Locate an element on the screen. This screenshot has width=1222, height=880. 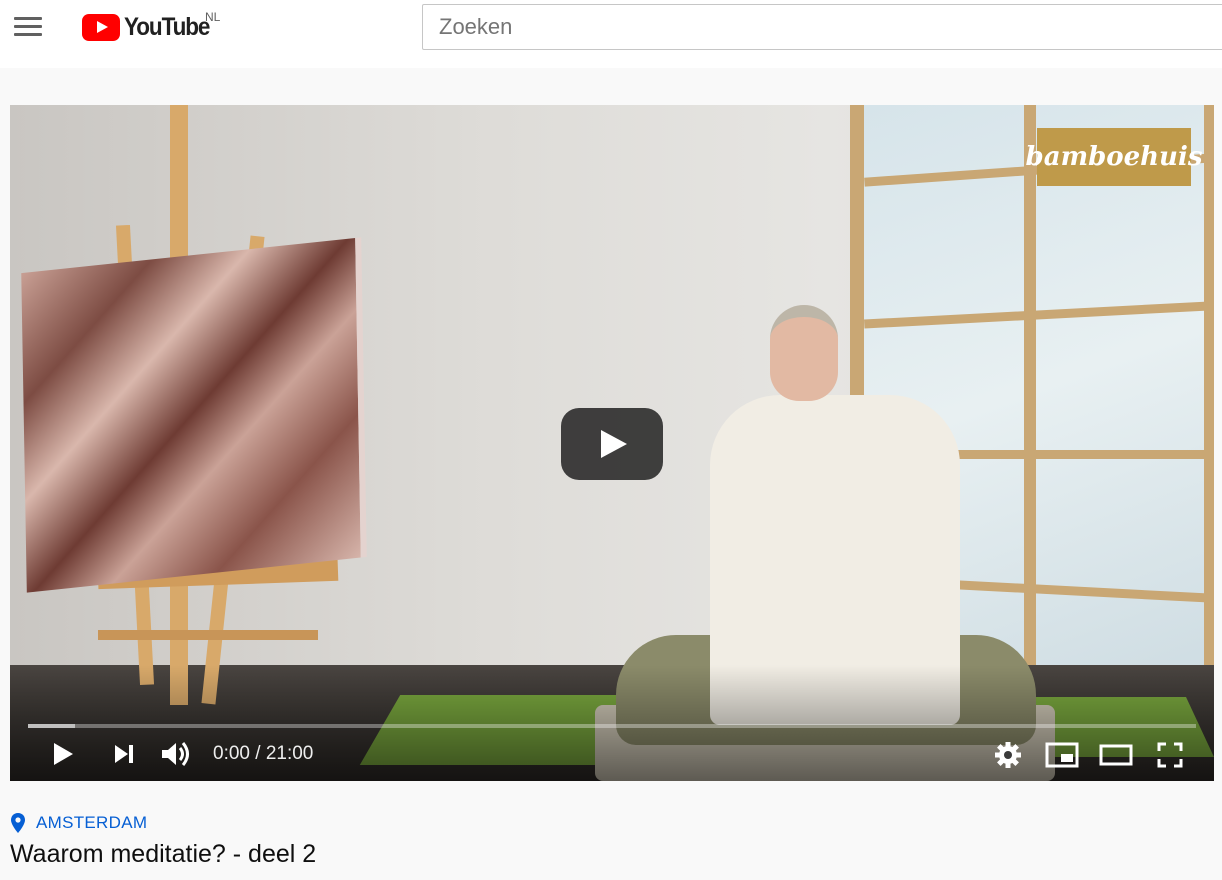
large-play-button is located at coordinates (612, 444).